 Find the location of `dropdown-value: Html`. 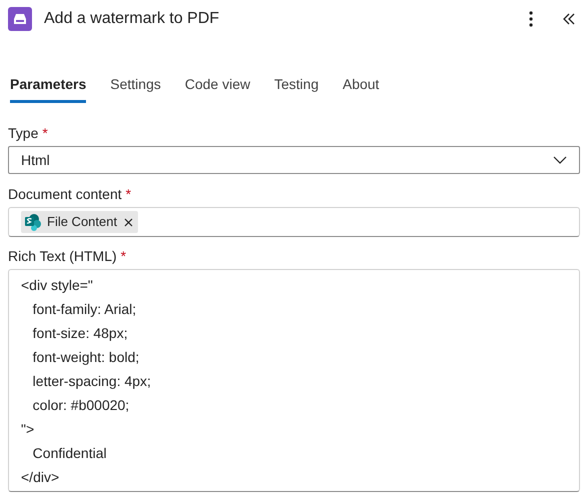

dropdown-value: Html is located at coordinates (36, 160).